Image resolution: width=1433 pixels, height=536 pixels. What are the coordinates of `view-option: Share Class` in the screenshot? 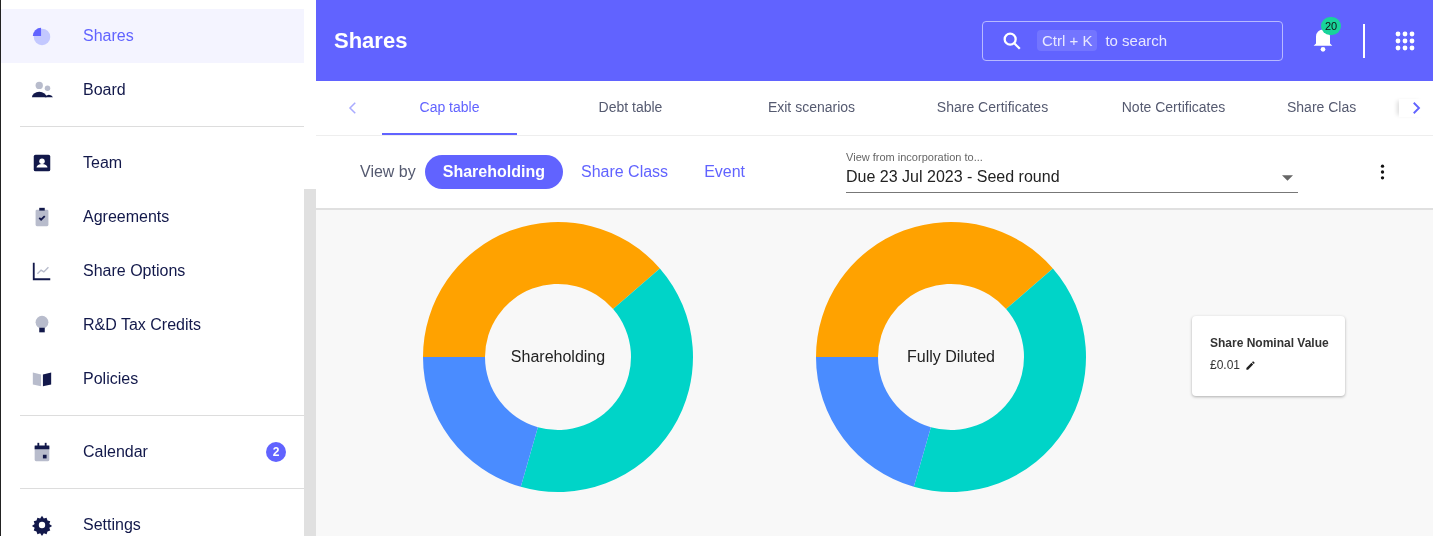 It's located at (624, 172).